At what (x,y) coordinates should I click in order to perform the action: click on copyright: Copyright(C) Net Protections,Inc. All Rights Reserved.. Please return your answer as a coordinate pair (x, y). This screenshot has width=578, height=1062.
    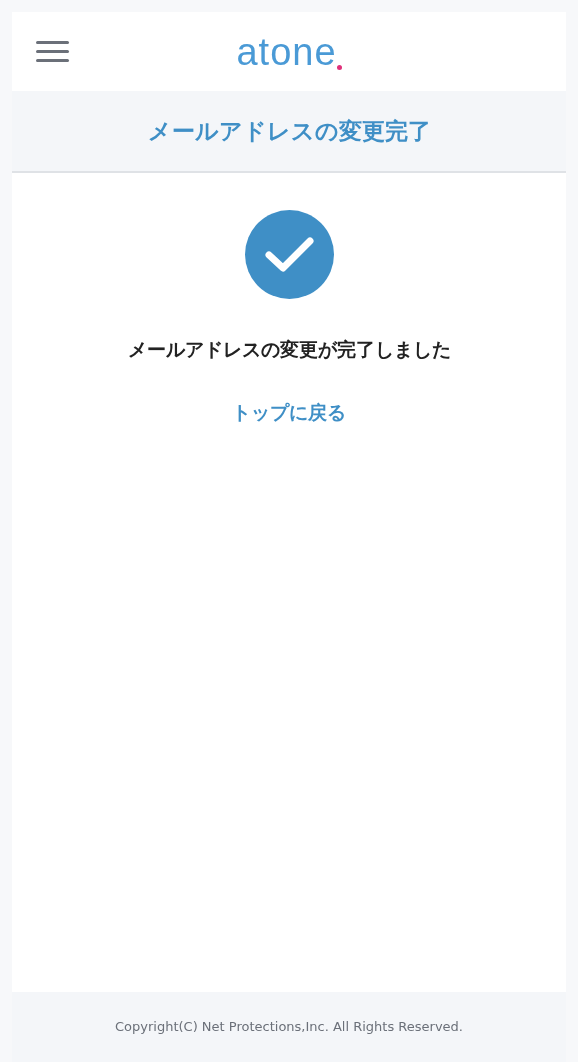
    Looking at the image, I should click on (289, 1027).